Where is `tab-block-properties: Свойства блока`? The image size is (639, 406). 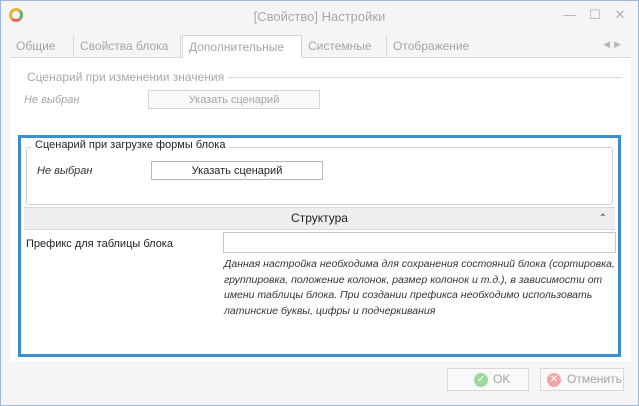
tab-block-properties: Свойства блока is located at coordinates (127, 46).